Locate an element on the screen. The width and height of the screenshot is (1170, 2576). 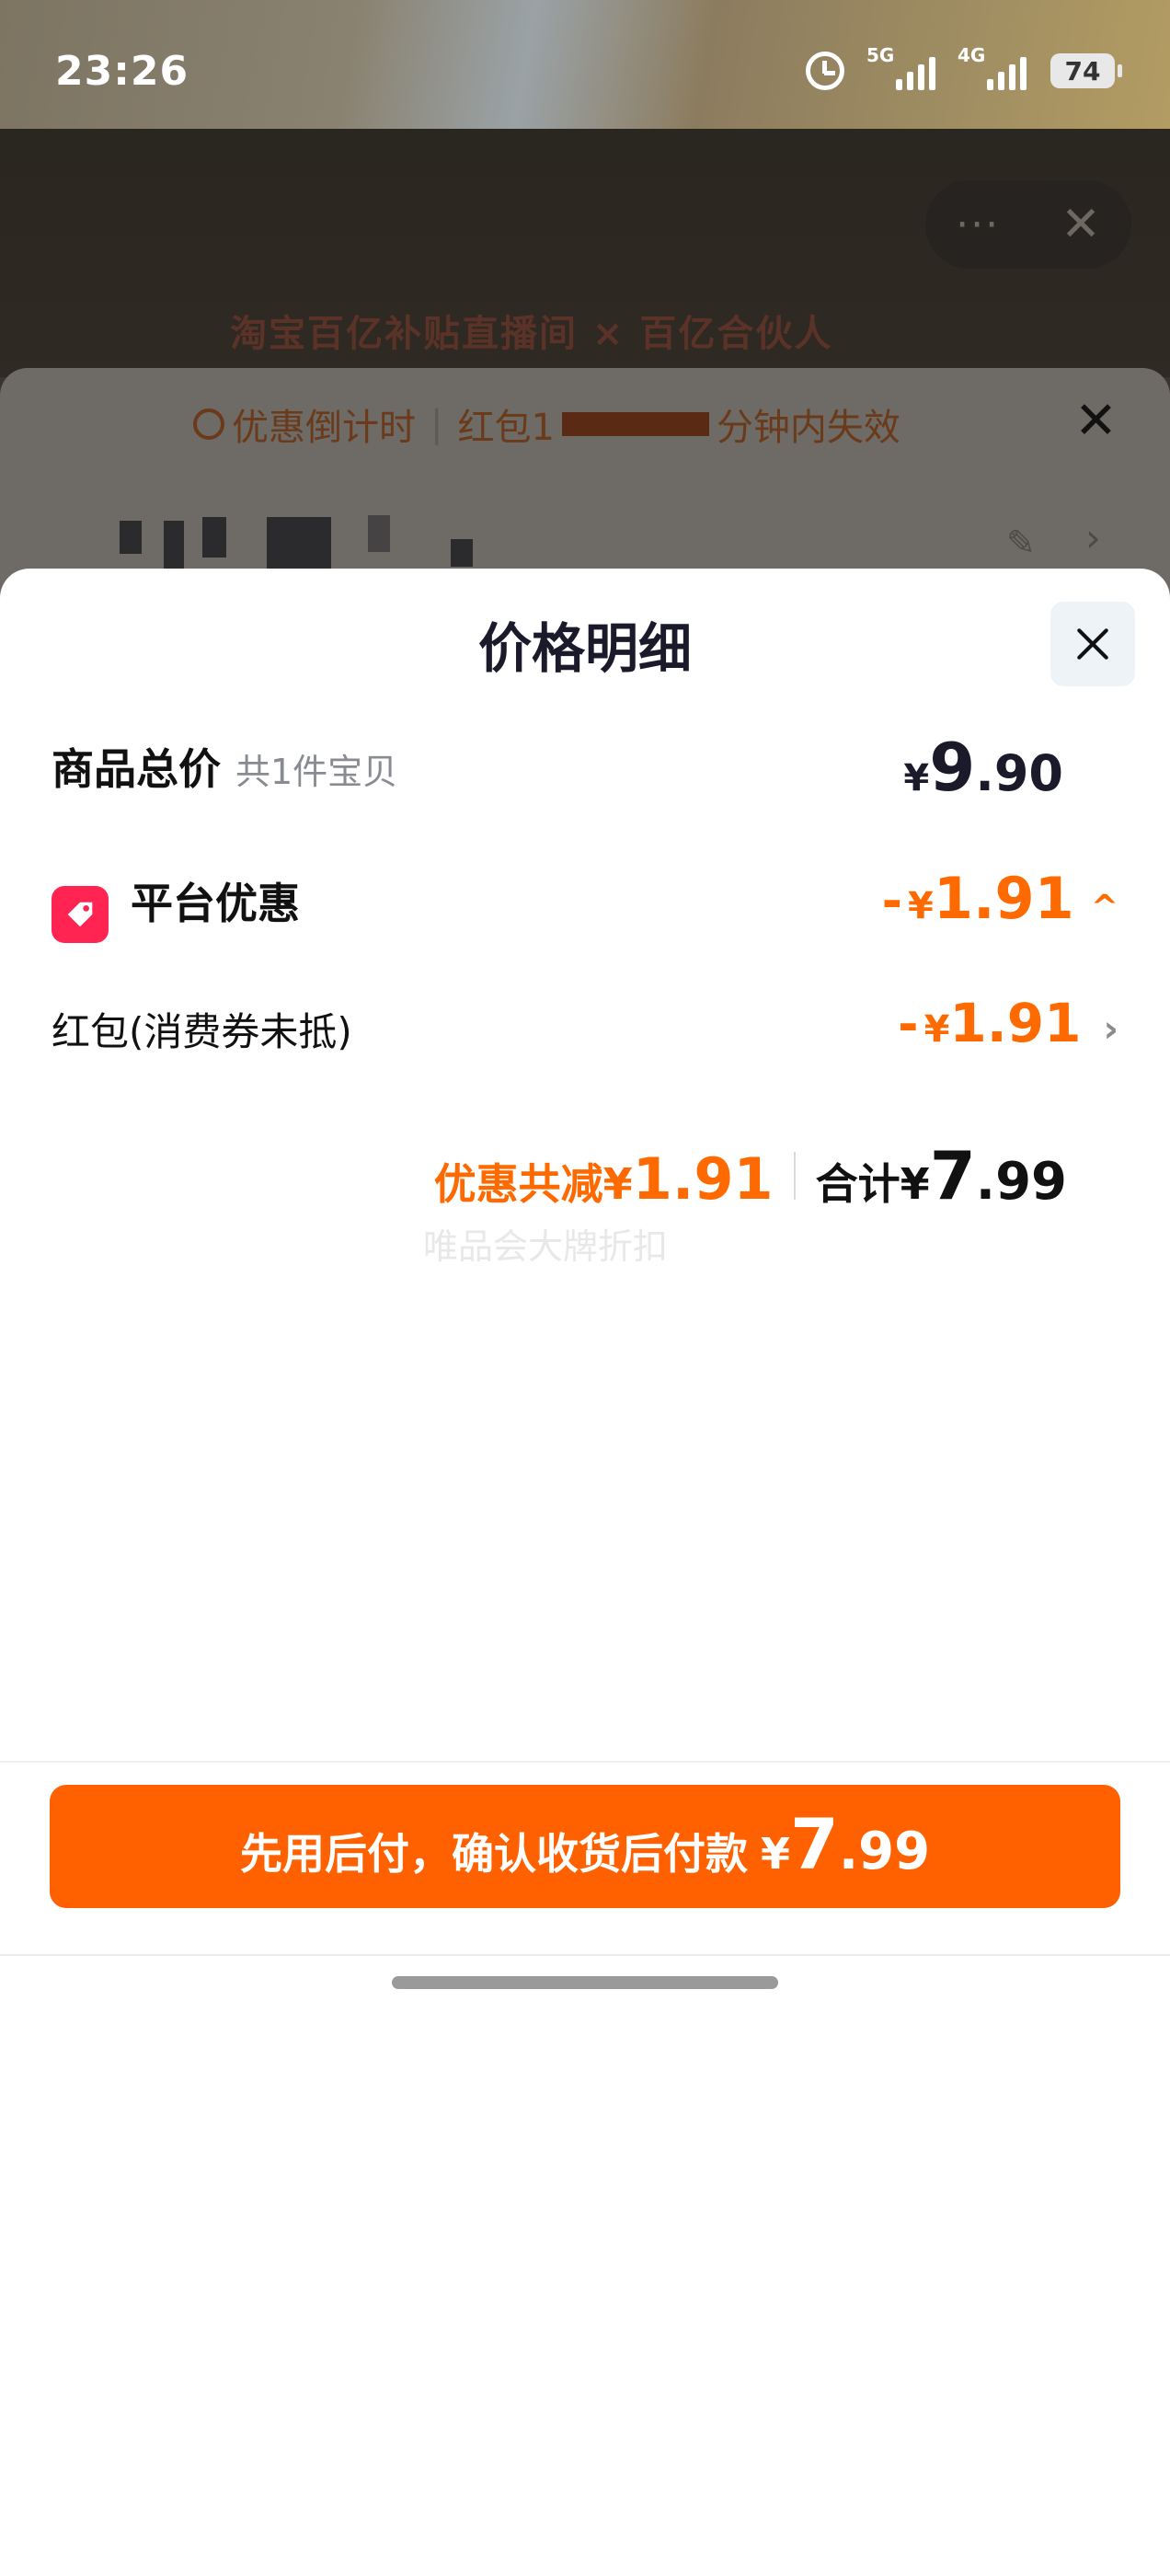
close-icon is located at coordinates (1092, 644).